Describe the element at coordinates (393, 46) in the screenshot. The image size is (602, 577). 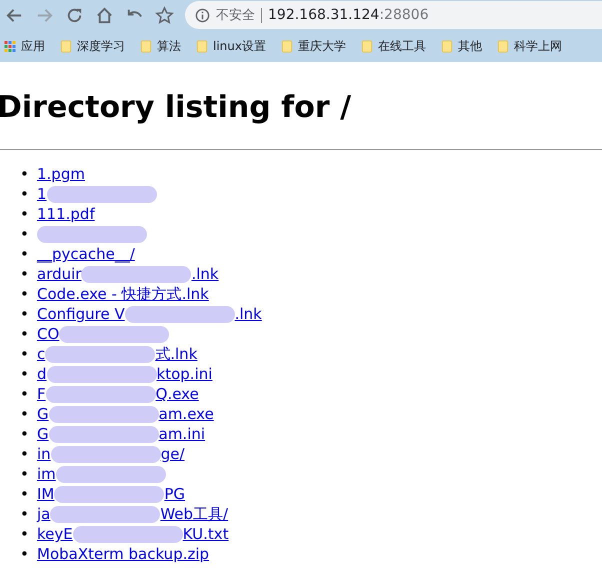
I see `bookmark-item: 在线工具` at that location.